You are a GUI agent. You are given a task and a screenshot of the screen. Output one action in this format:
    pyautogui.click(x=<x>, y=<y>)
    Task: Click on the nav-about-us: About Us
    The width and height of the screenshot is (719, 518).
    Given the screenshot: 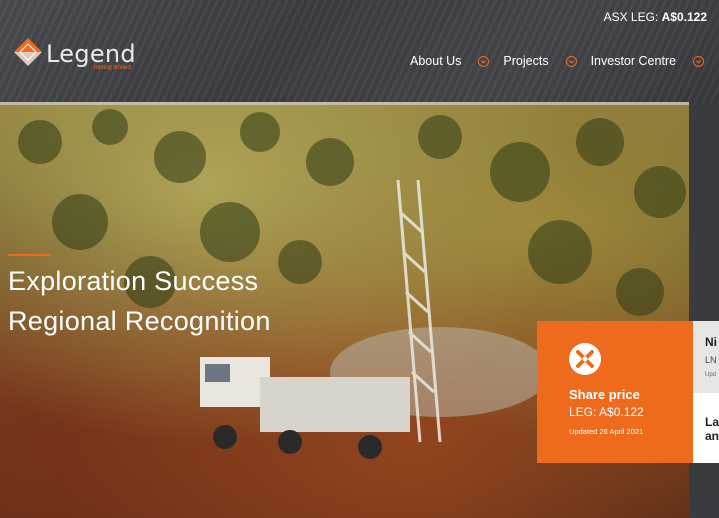 What is the action you would take?
    pyautogui.click(x=450, y=61)
    